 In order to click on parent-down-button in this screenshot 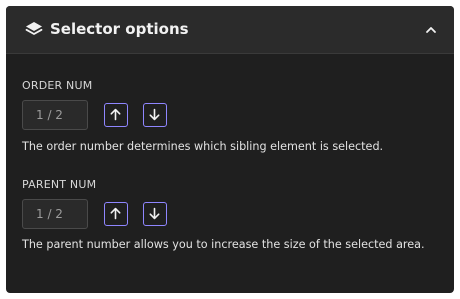, I will do `click(155, 214)`.